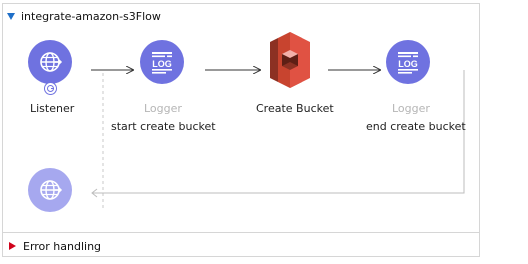 This screenshot has width=528, height=264. What do you see at coordinates (12, 246) in the screenshot?
I see `expand-triangle-icon` at bounding box center [12, 246].